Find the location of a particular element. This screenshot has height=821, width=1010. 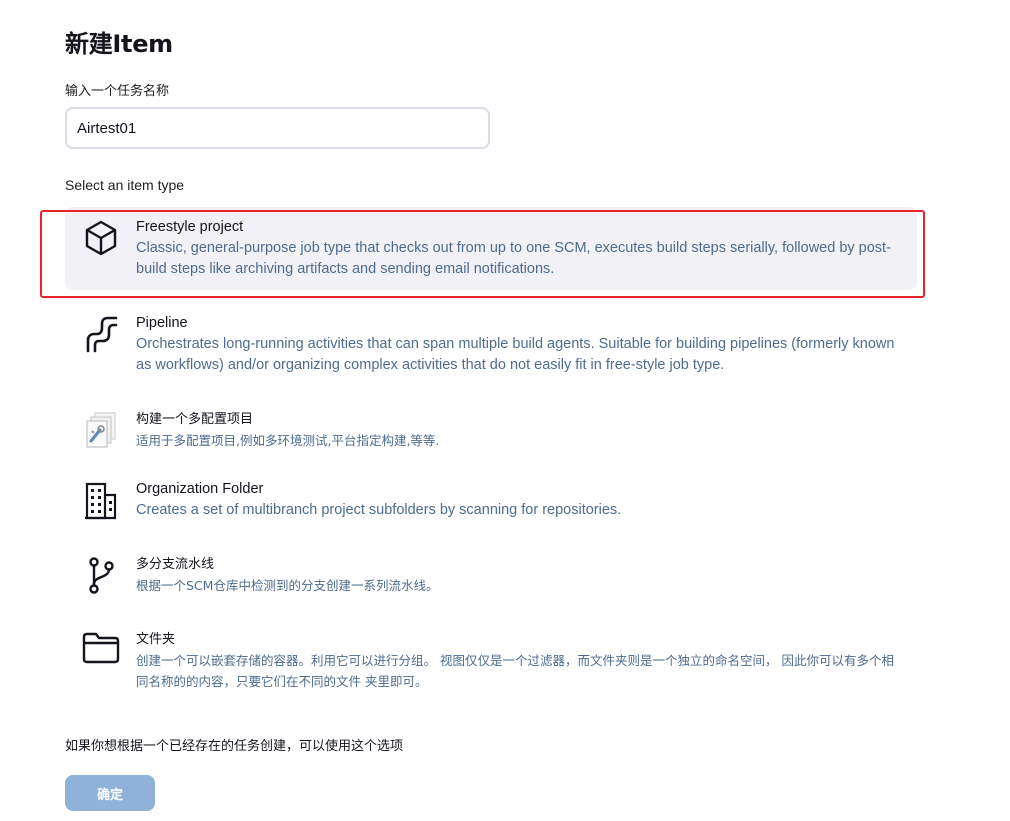

multi-config-icon is located at coordinates (101, 431).